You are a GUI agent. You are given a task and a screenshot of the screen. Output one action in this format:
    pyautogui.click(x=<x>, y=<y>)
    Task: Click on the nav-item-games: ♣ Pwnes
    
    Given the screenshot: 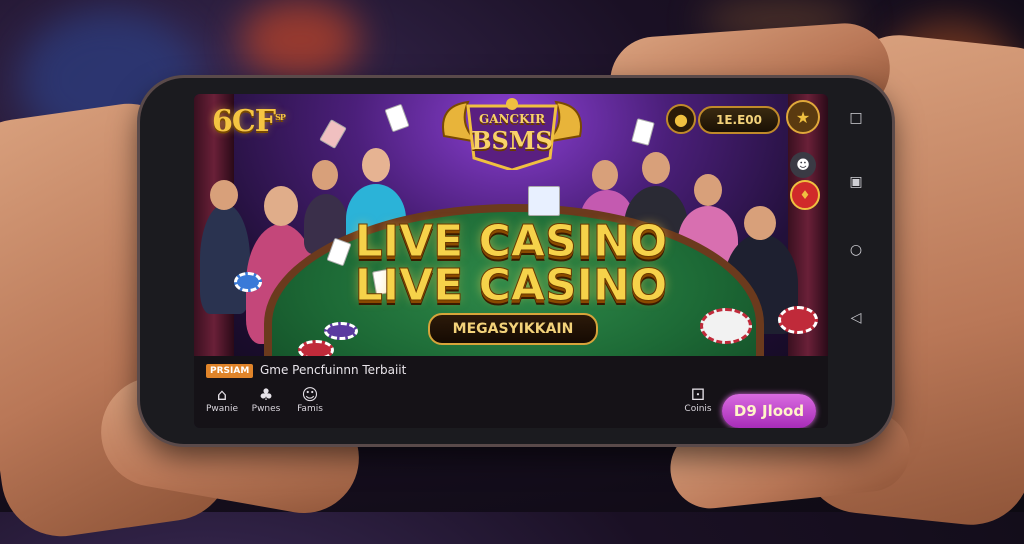 What is the action you would take?
    pyautogui.click(x=266, y=400)
    